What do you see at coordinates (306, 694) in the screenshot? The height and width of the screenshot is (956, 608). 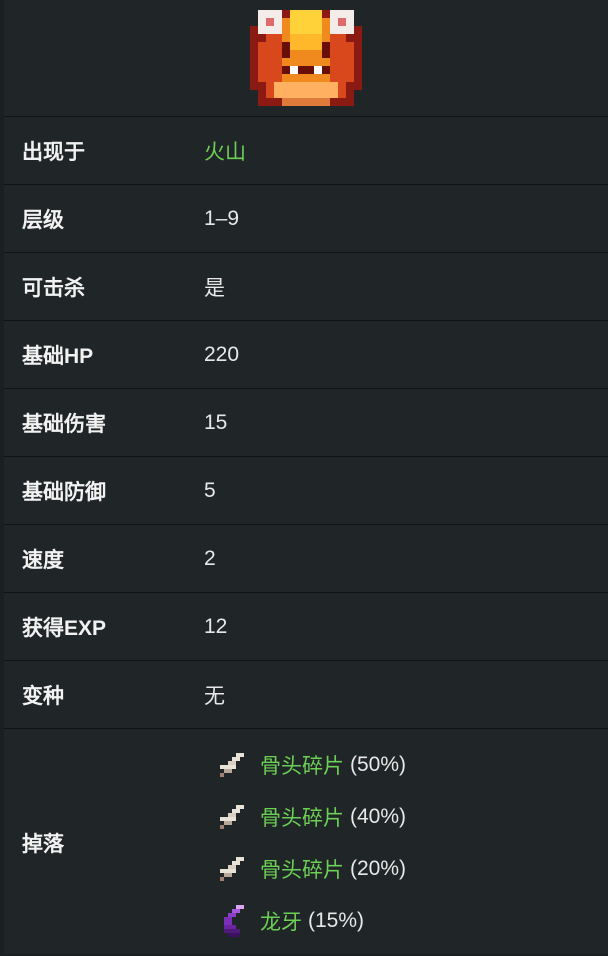 I see `stat-row-variations: 变种 无` at bounding box center [306, 694].